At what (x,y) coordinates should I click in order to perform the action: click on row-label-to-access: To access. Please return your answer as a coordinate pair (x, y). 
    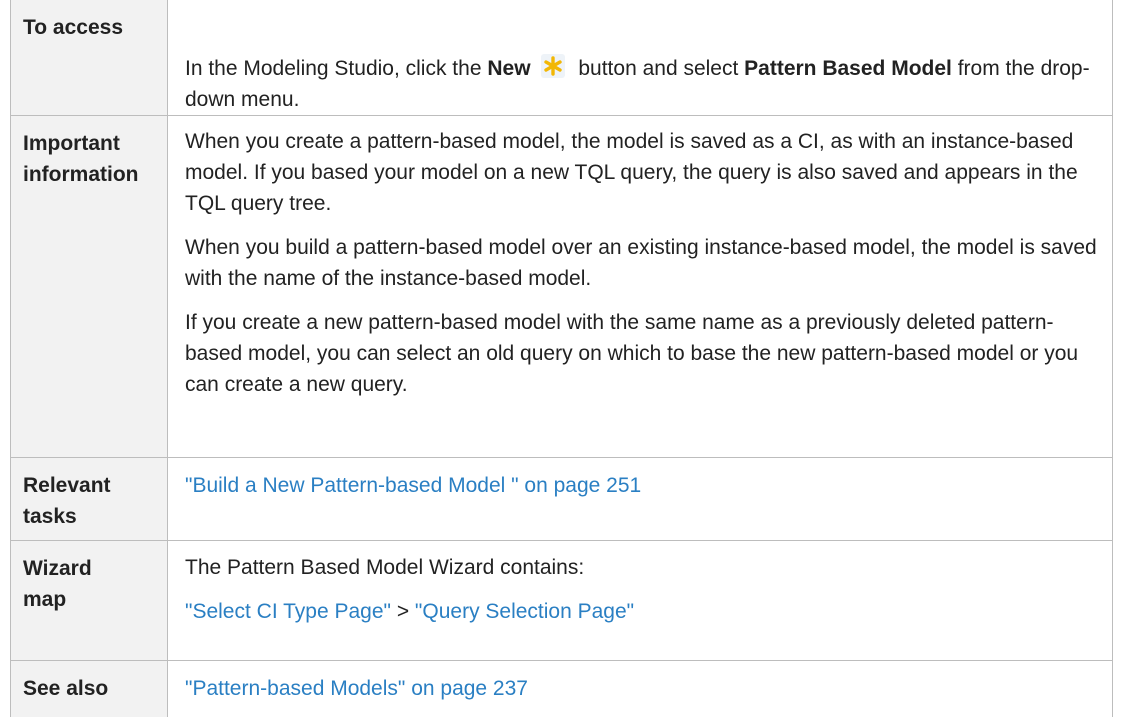
    Looking at the image, I should click on (73, 27).